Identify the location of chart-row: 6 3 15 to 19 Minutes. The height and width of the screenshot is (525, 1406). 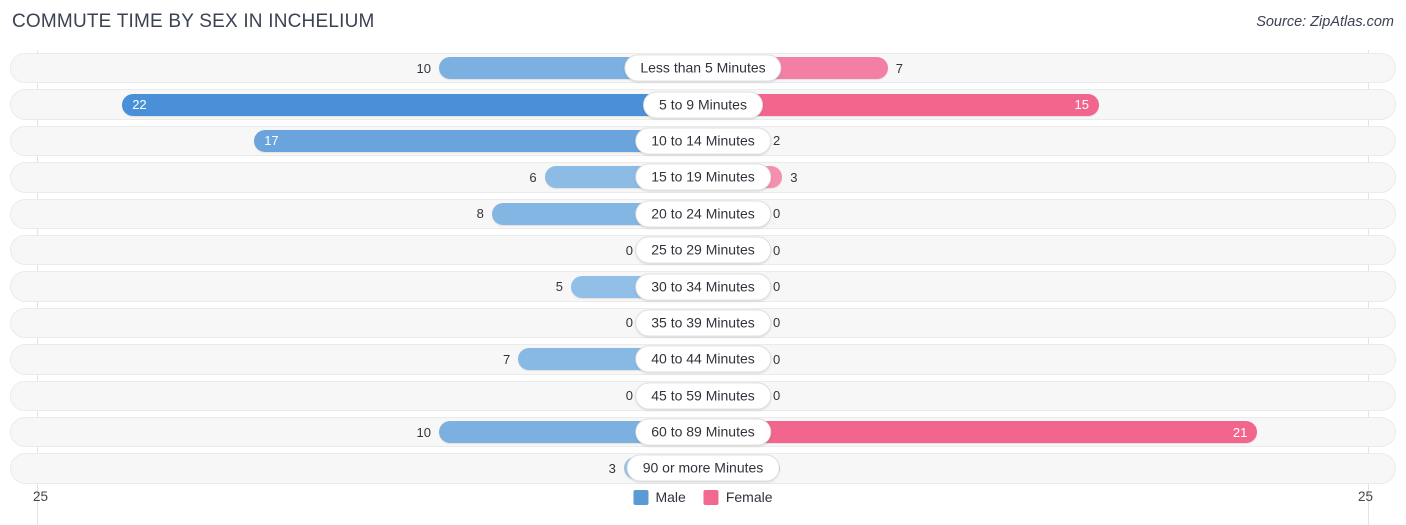
(703, 177).